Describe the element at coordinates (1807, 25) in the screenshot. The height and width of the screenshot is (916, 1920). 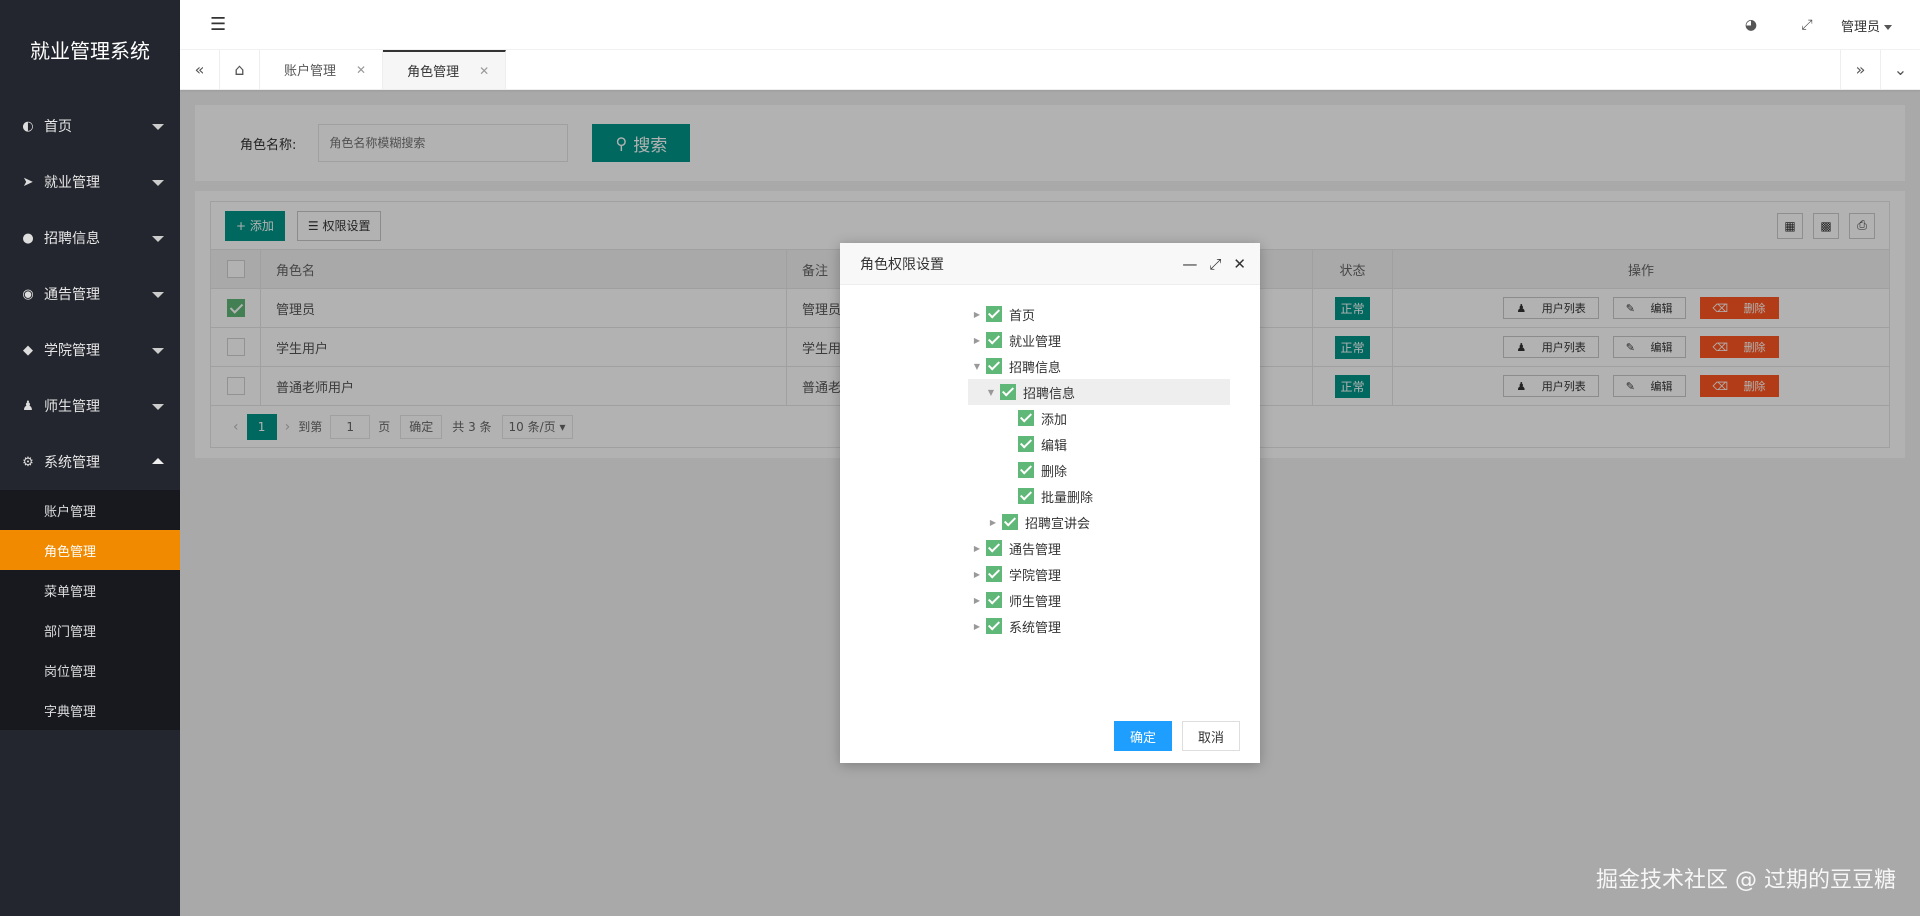
I see `fullscreen-icon: ⤢` at that location.